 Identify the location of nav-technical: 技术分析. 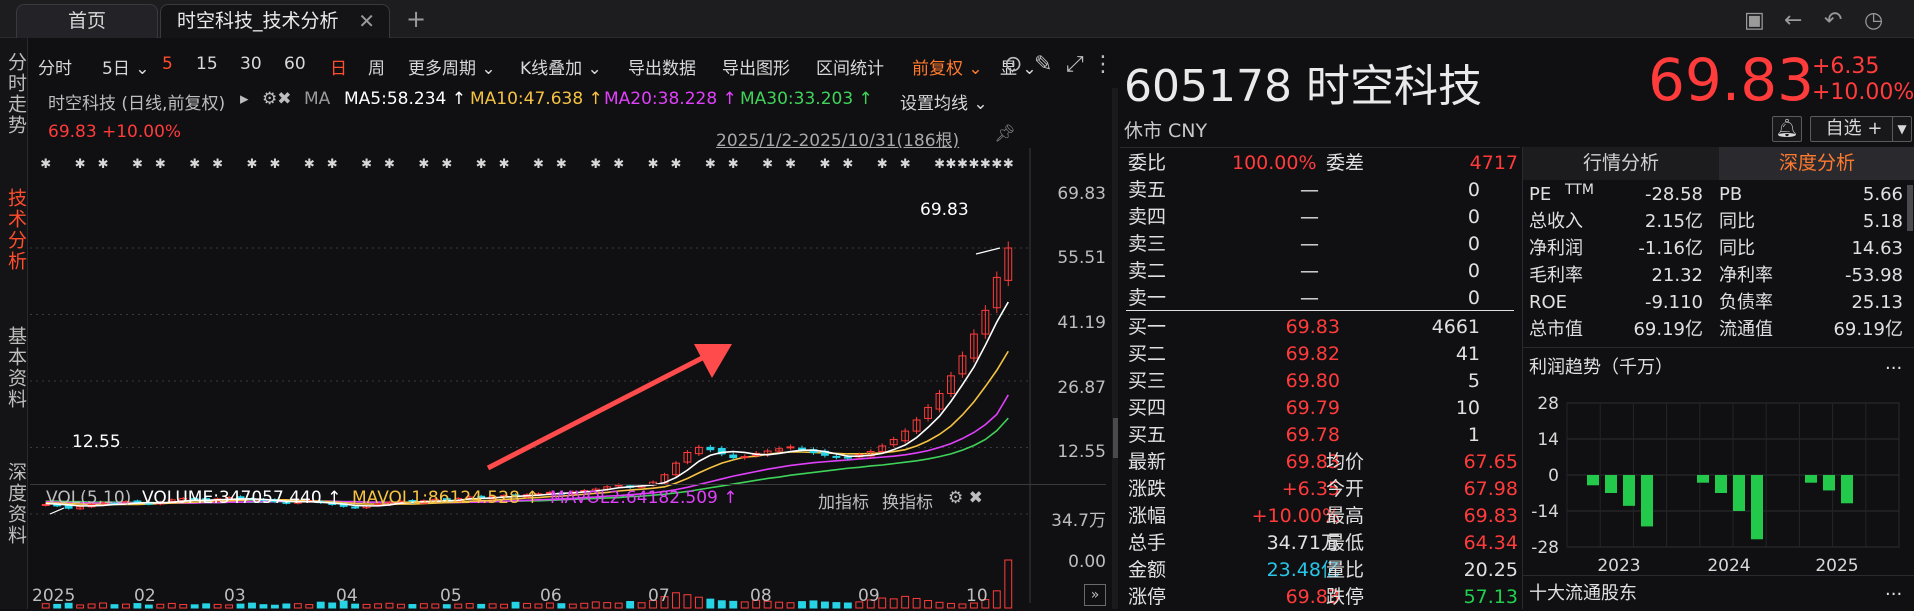
(14, 230).